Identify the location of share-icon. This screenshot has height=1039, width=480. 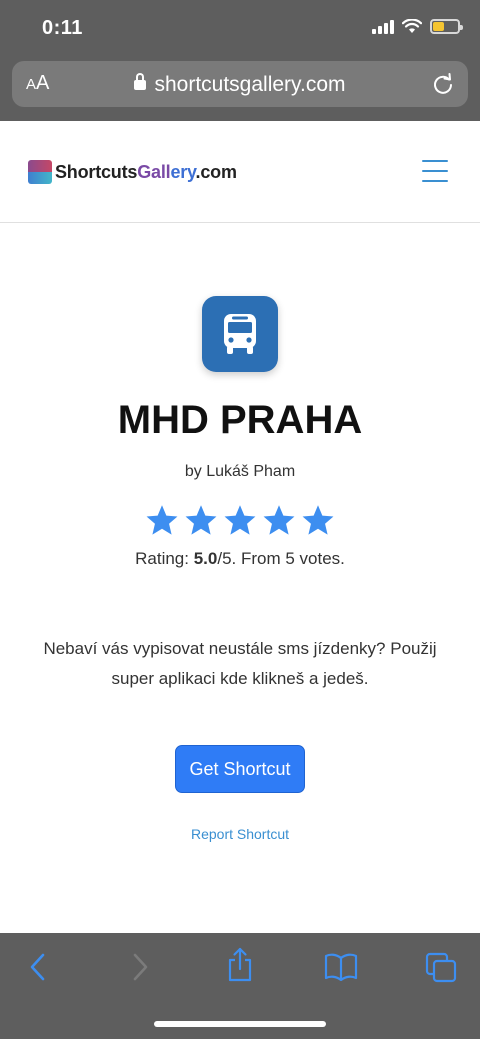
(240, 965).